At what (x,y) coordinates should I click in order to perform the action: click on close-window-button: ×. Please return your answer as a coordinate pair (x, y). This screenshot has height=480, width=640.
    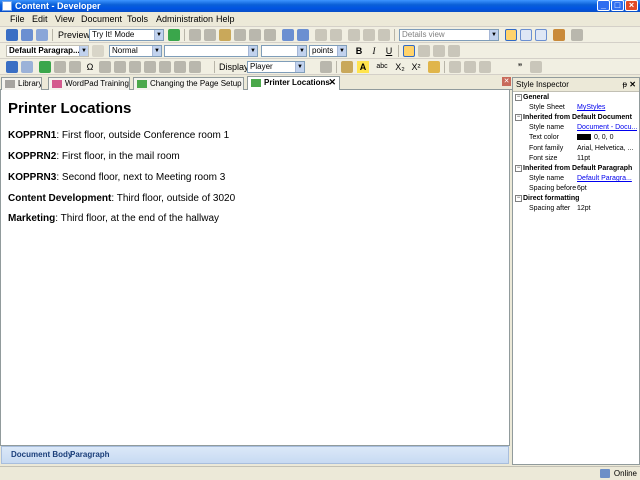
    Looking at the image, I should click on (631, 5).